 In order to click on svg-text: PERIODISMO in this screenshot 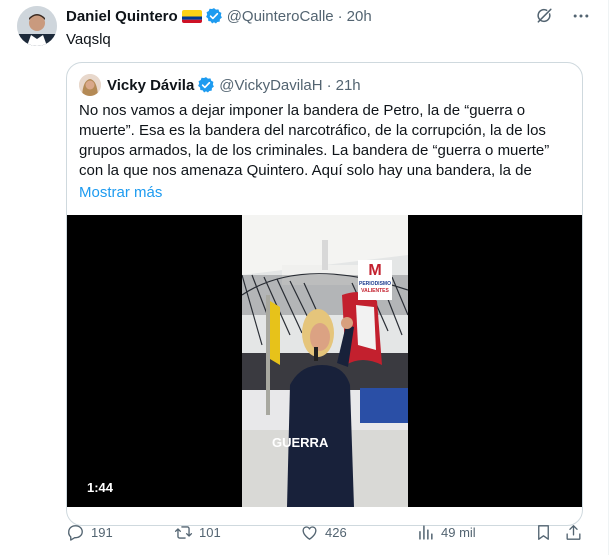, I will do `click(375, 284)`.